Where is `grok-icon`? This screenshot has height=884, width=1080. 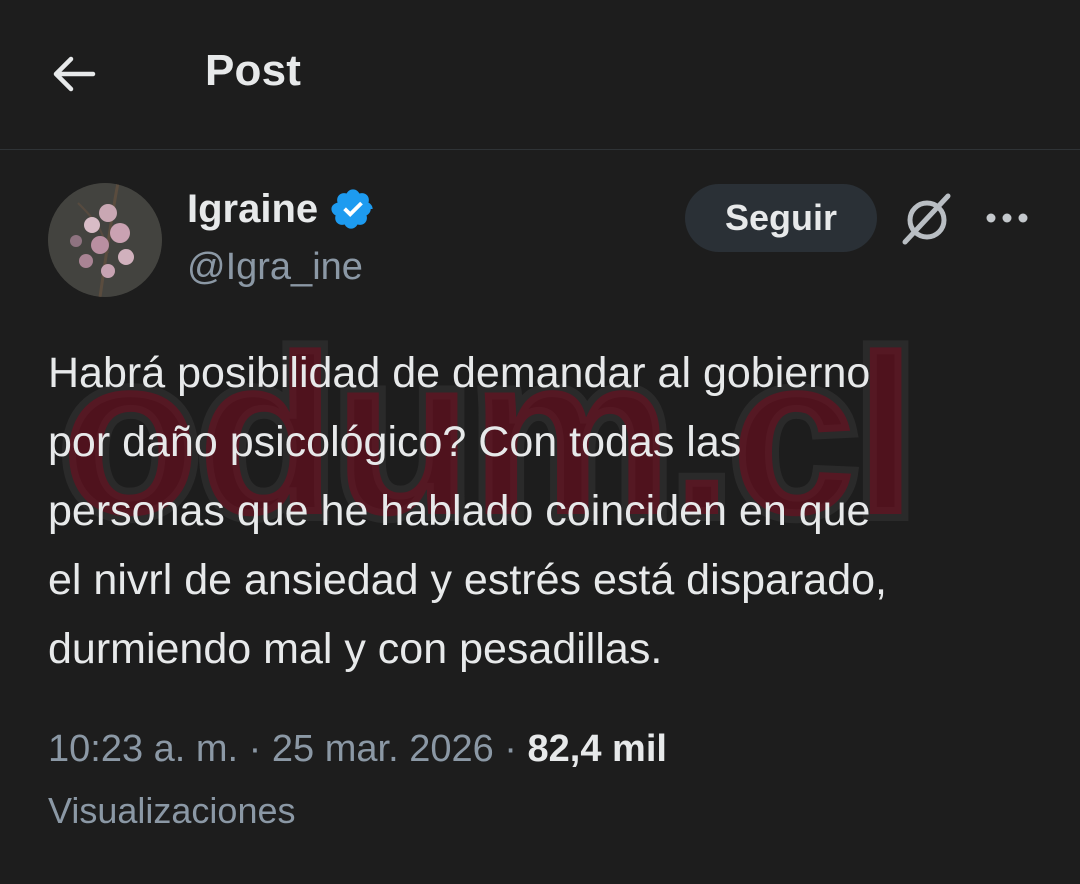
grok-icon is located at coordinates (927, 219).